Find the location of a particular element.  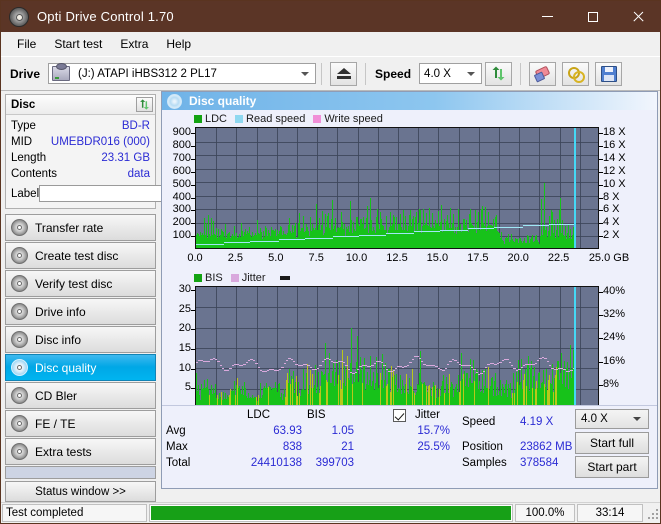

disc-mid-label: MID is located at coordinates (22, 142).